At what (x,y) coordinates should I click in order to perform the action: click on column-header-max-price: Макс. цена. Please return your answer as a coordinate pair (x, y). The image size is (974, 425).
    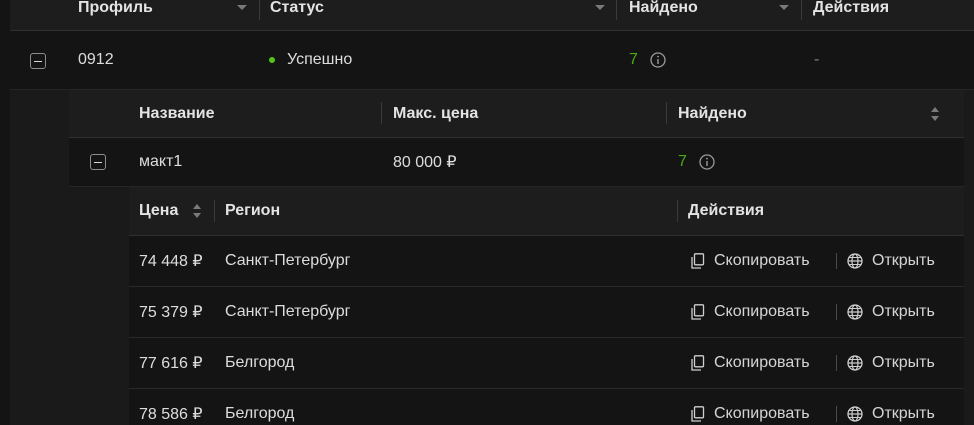
    Looking at the image, I should click on (436, 113).